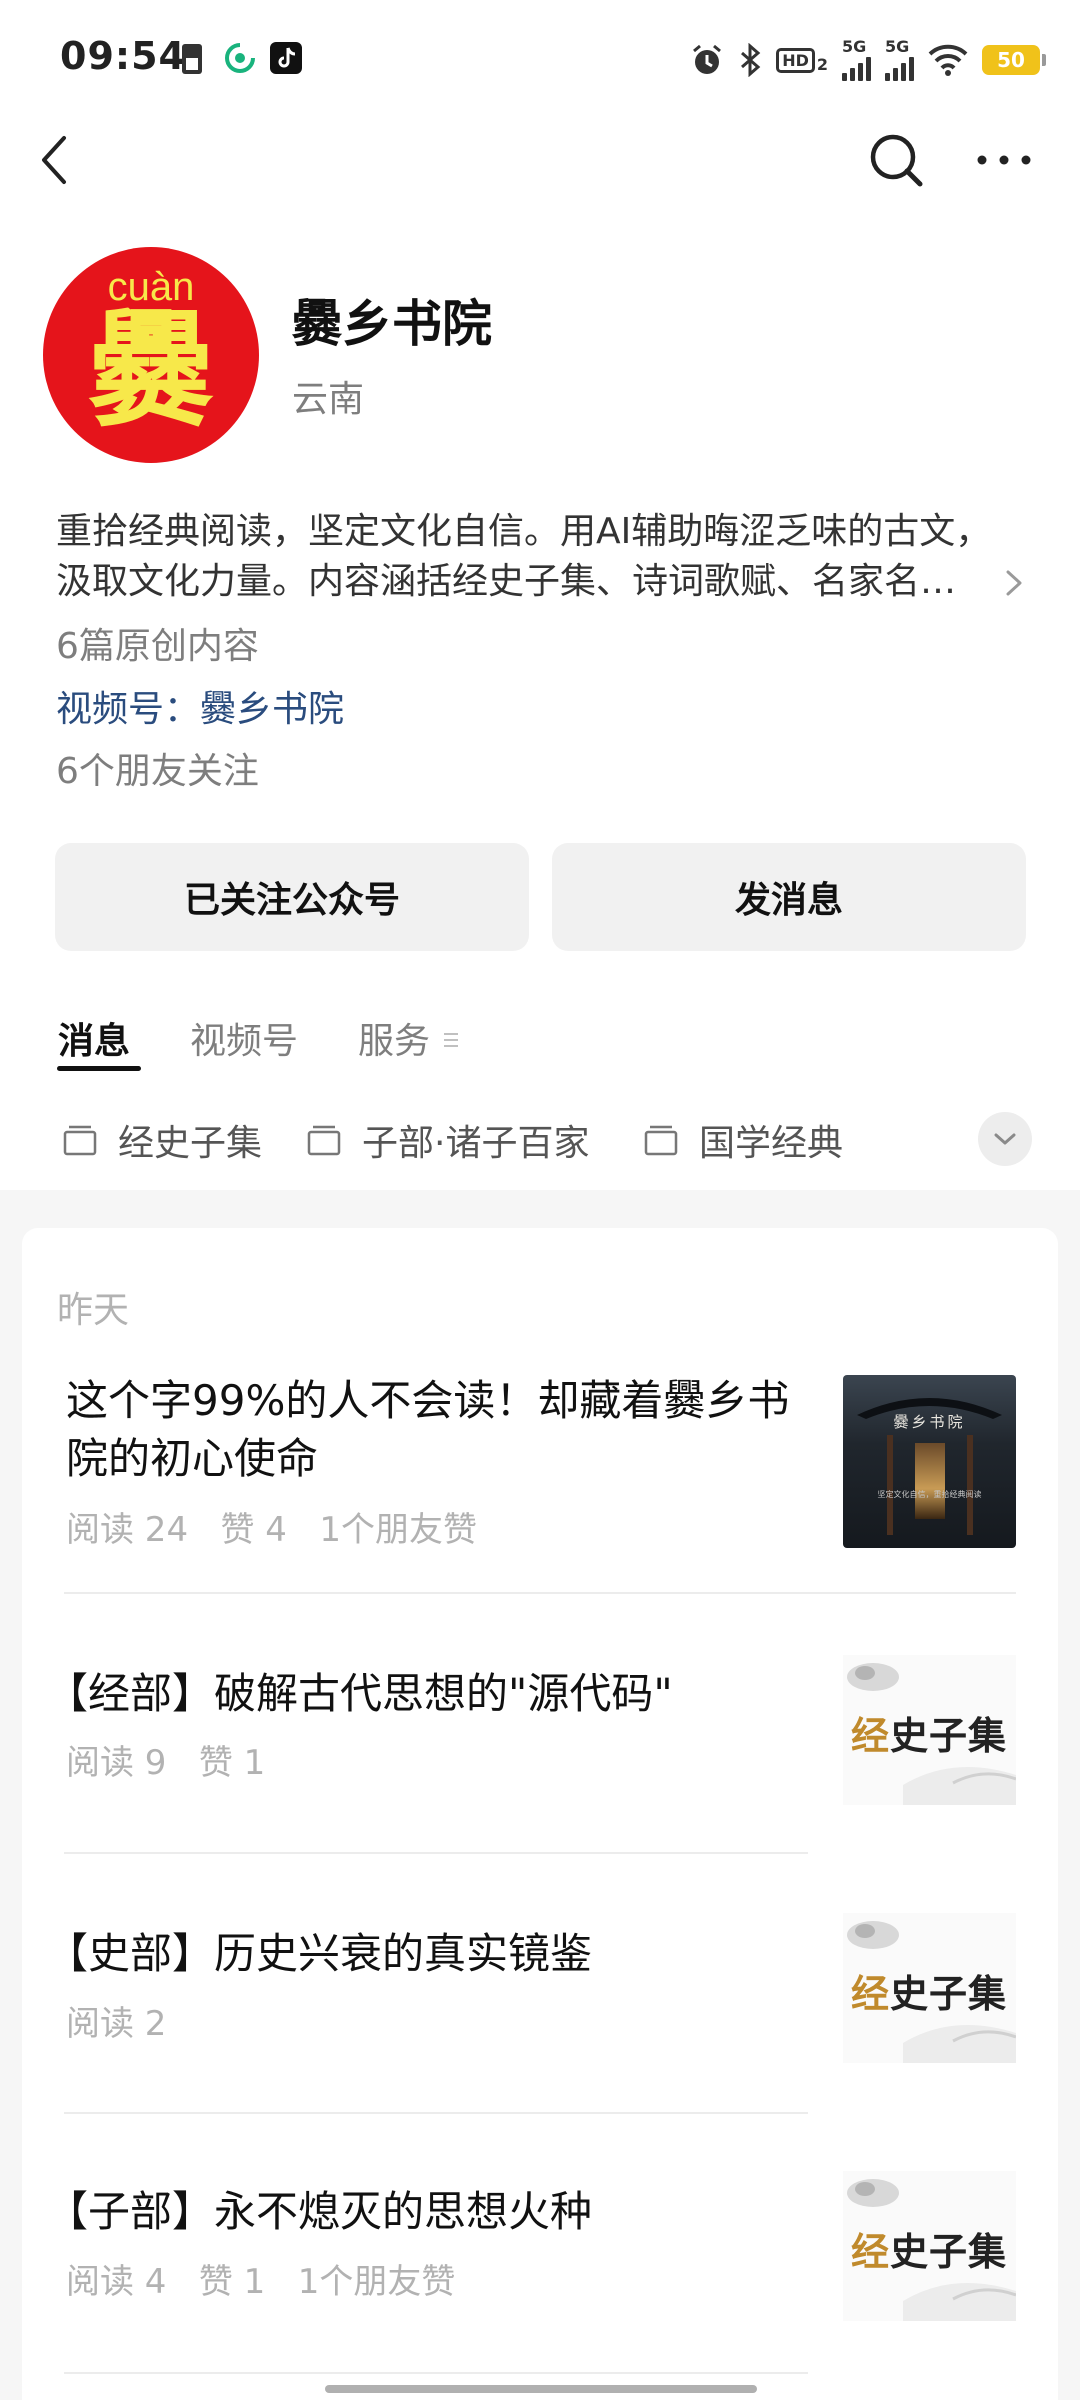 This screenshot has width=1080, height=2400. What do you see at coordinates (392, 324) in the screenshot?
I see `account-name: 爨乡书院` at bounding box center [392, 324].